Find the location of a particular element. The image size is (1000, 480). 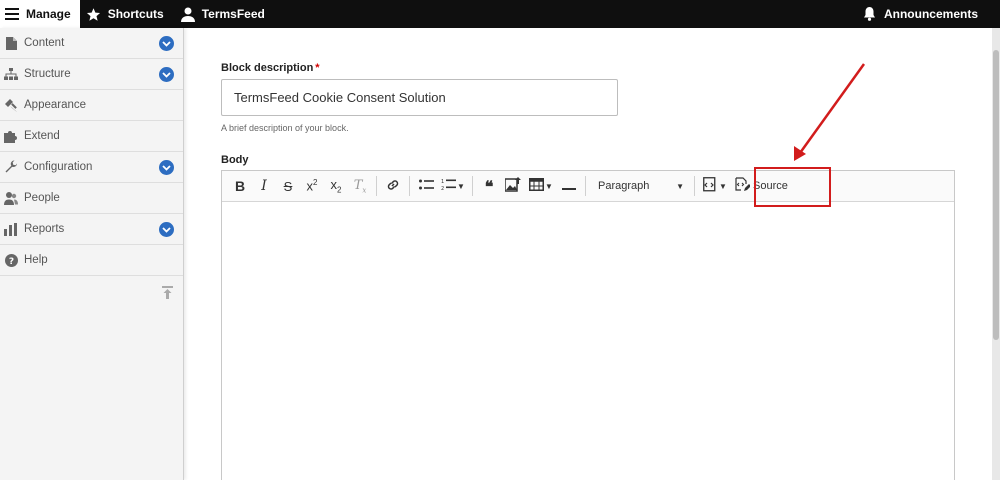

sidebar-item-structure: Structure is located at coordinates (91, 74).